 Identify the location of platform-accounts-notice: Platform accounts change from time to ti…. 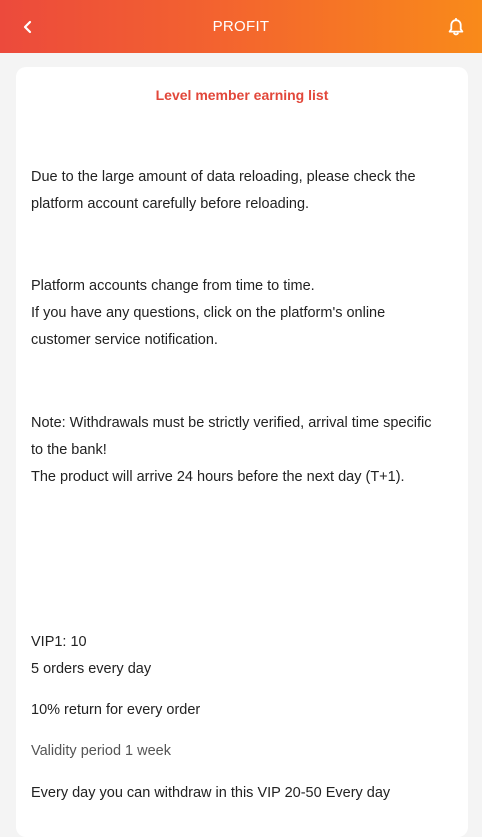
(241, 313).